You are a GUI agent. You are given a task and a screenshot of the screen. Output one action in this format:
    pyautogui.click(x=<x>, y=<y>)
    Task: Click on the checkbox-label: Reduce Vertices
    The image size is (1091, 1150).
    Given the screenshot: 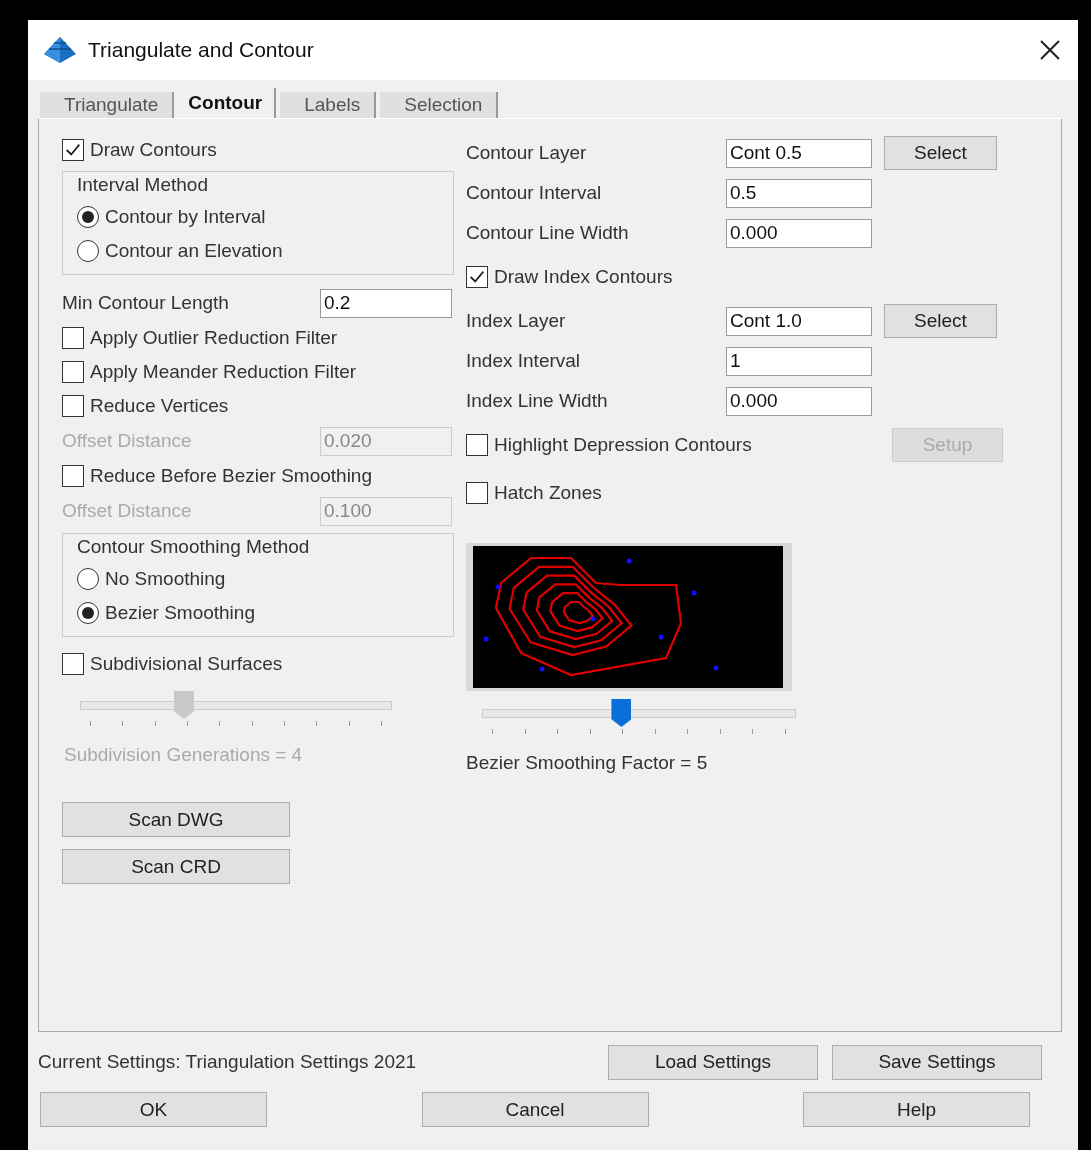 What is the action you would take?
    pyautogui.click(x=159, y=406)
    